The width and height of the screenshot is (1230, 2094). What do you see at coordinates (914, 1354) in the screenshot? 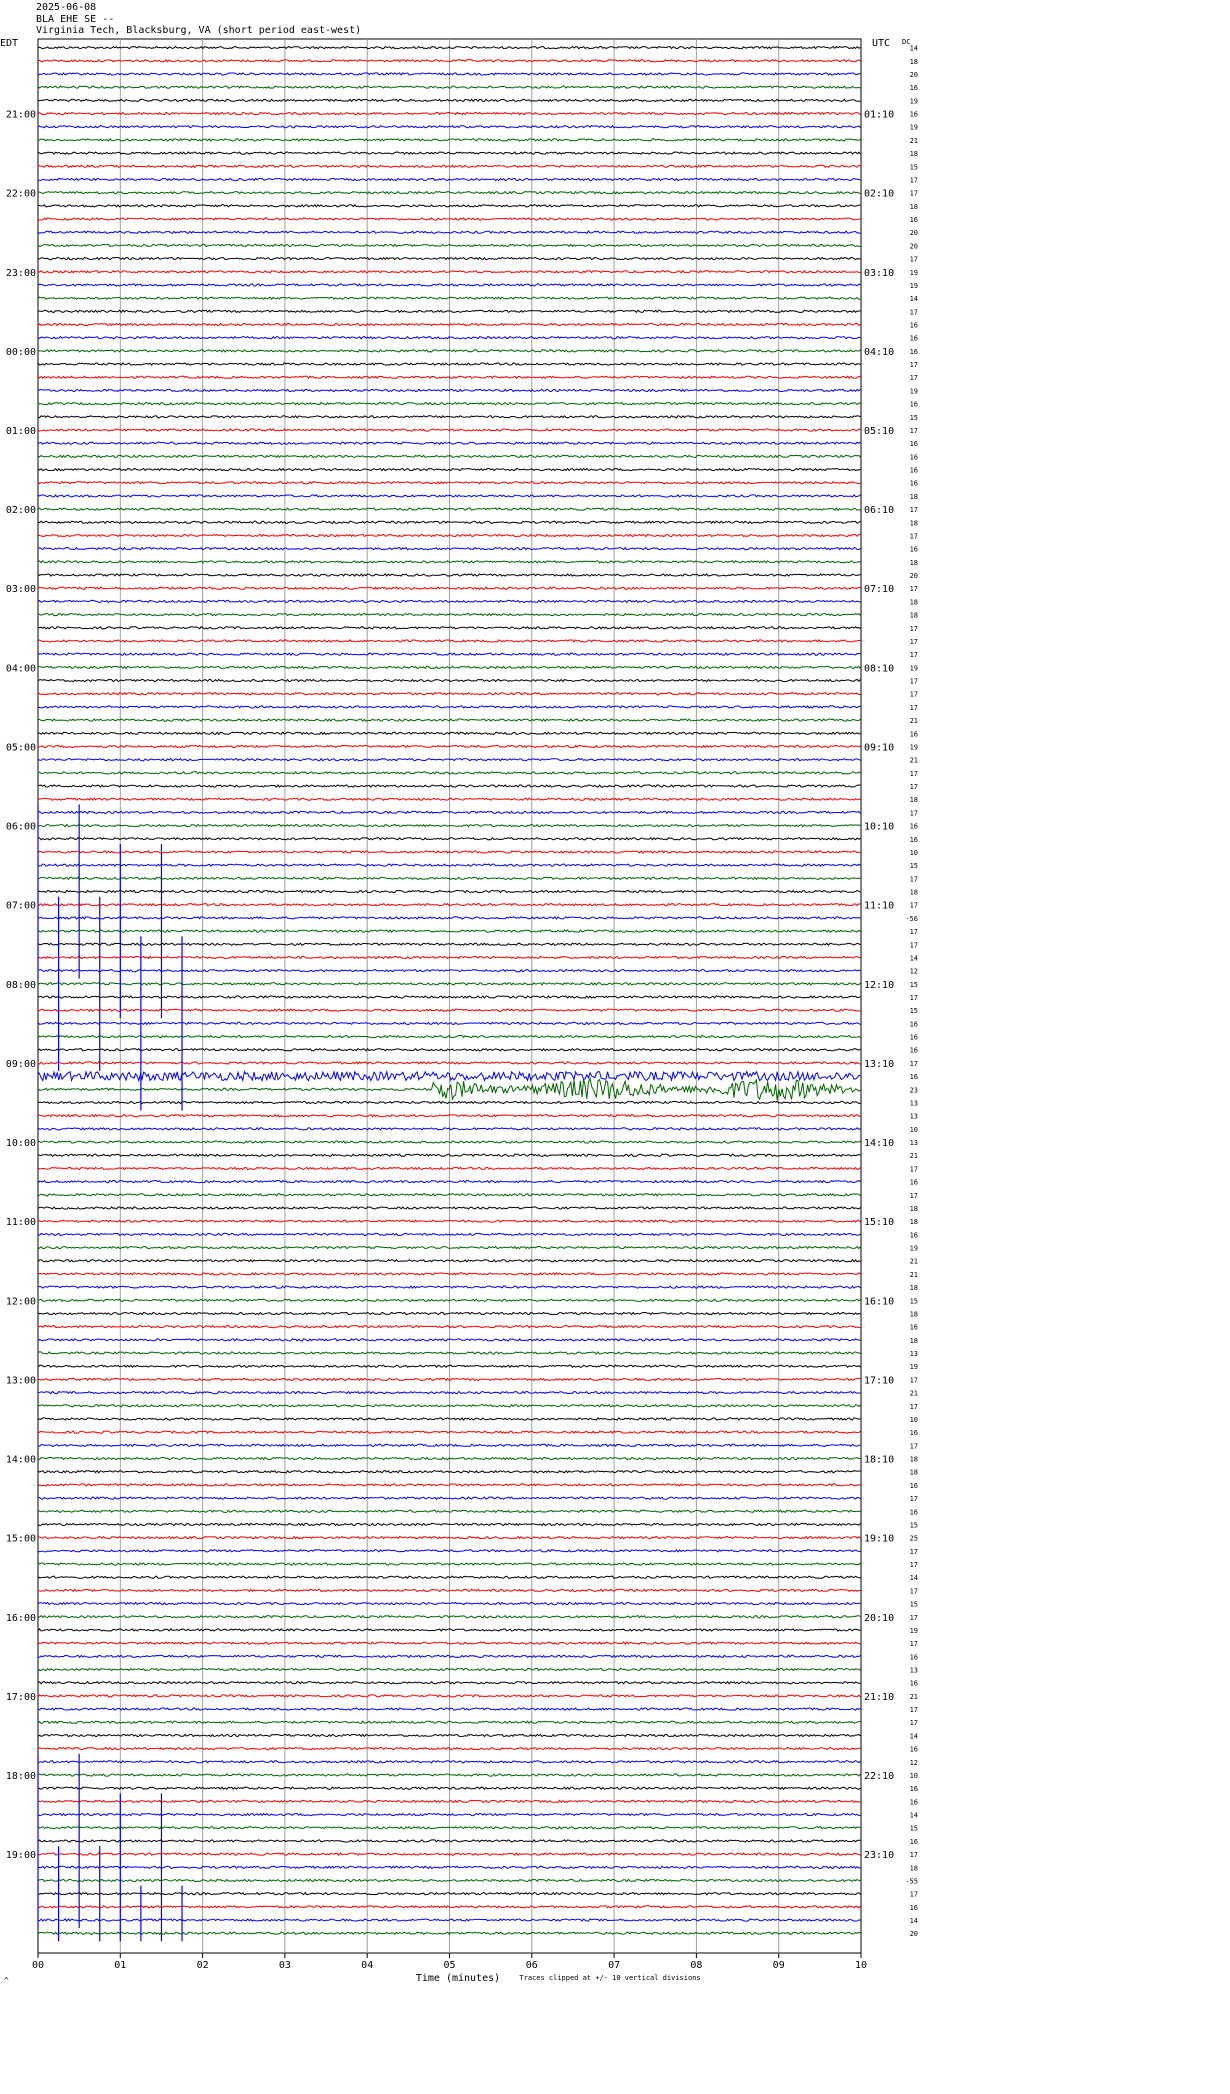
I see `dc-offset-label: 13` at bounding box center [914, 1354].